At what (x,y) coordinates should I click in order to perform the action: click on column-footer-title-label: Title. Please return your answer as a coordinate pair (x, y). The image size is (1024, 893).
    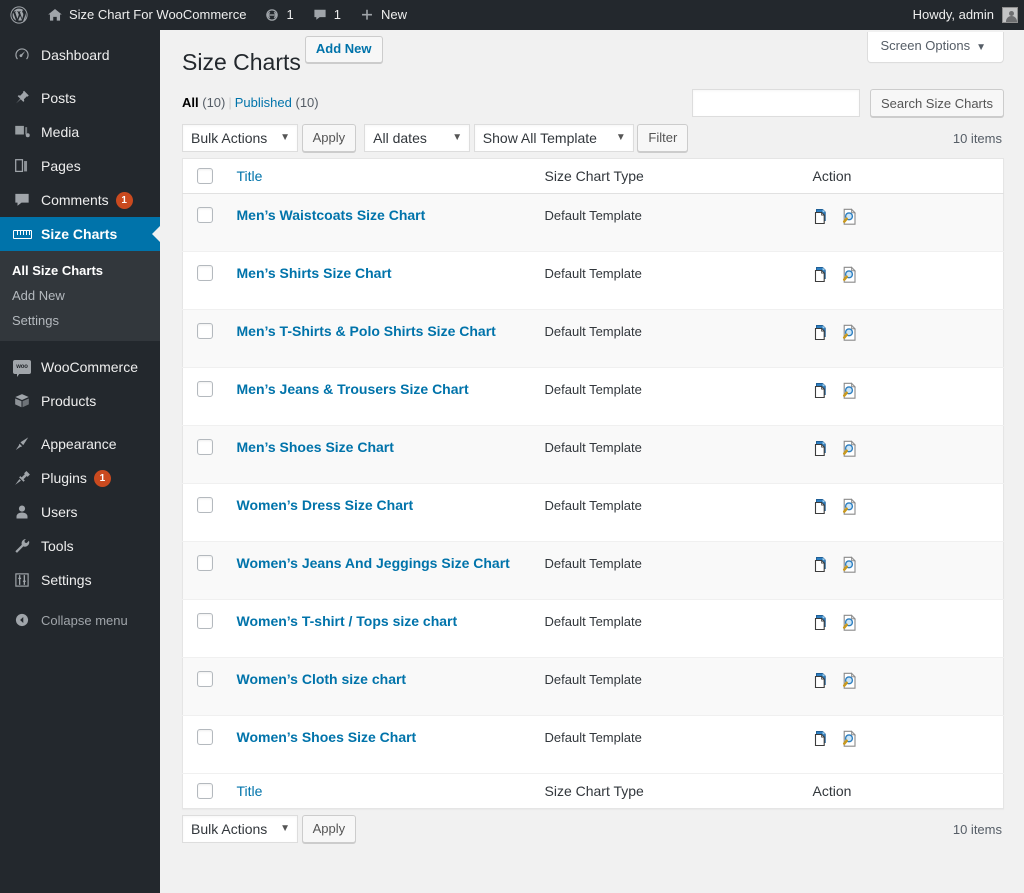
    Looking at the image, I should click on (250, 791).